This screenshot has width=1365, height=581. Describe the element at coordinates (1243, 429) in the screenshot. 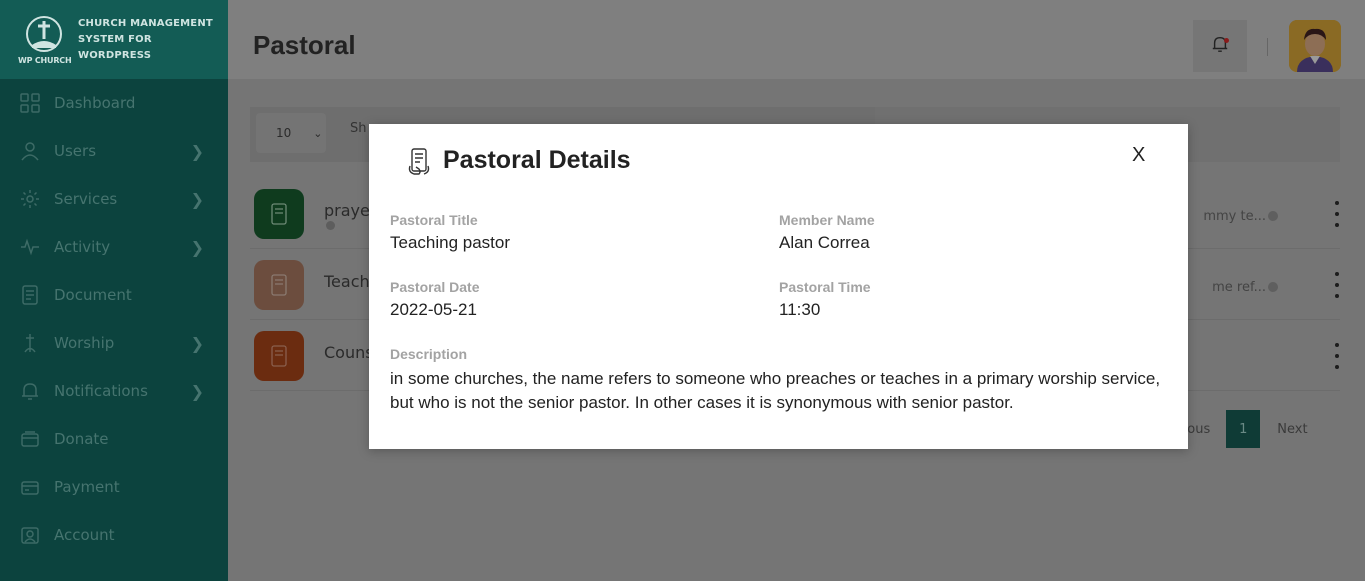

I see `page-number-current: 1` at that location.